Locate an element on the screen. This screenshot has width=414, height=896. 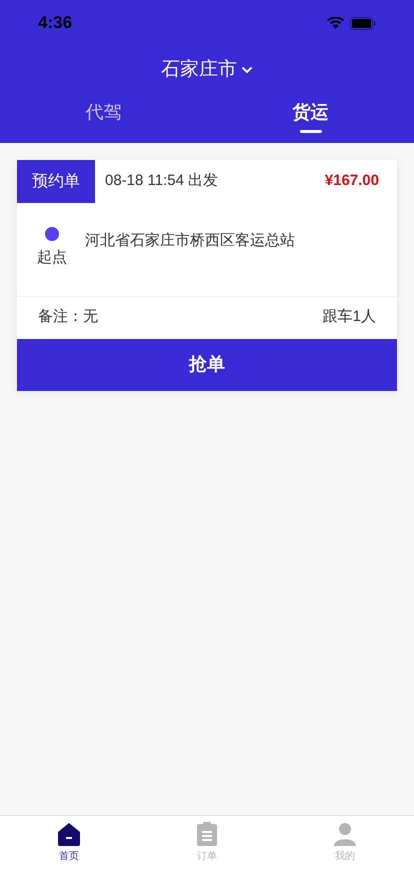
start-label: 起点 is located at coordinates (52, 258).